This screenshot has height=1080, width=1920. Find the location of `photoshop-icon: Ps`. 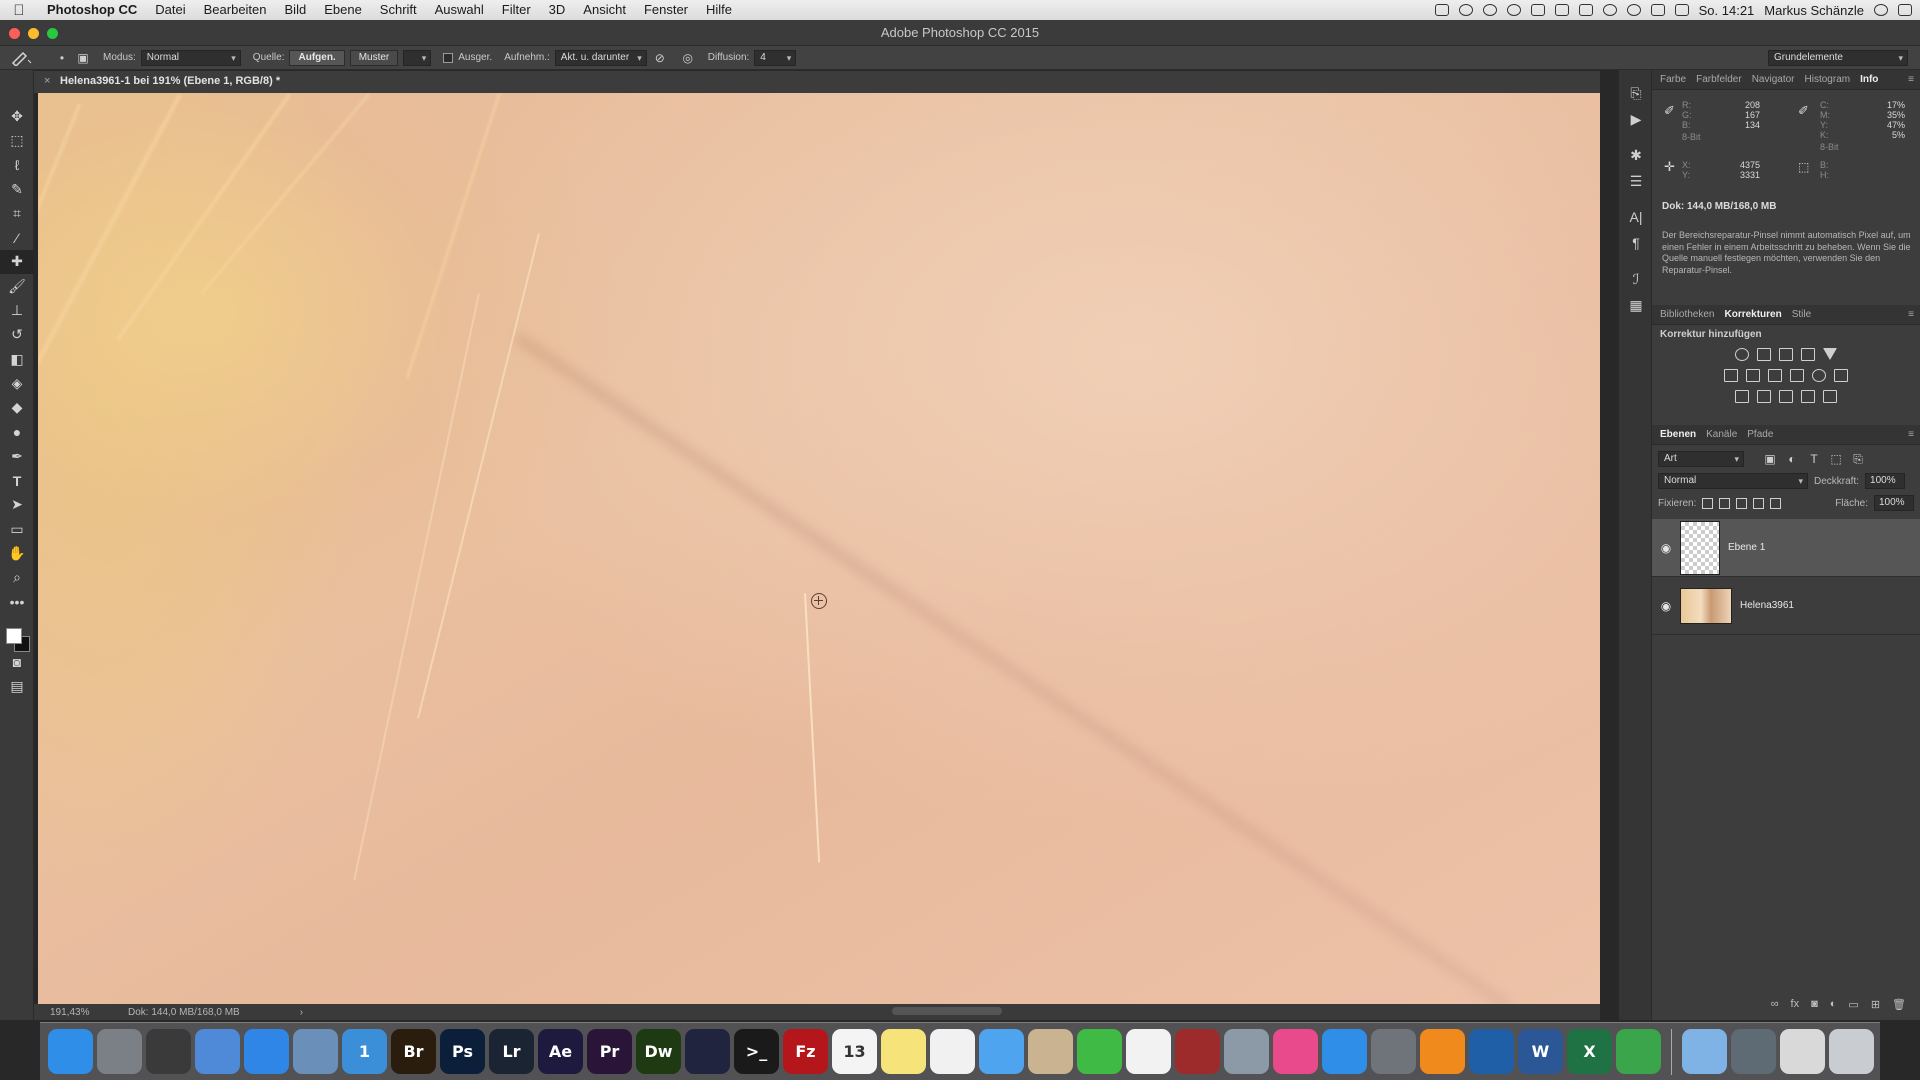

photoshop-icon: Ps is located at coordinates (462, 1051).